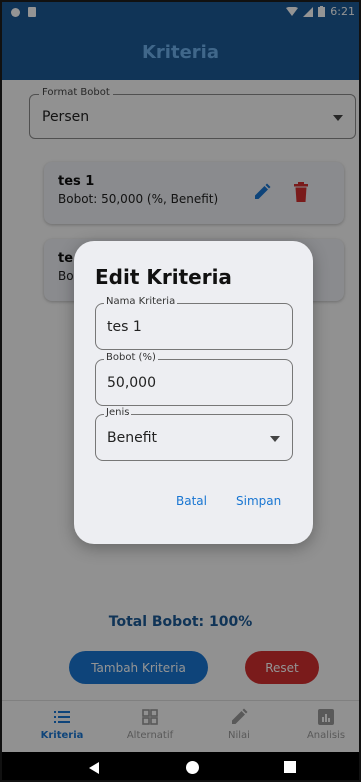 Image resolution: width=361 pixels, height=782 pixels. What do you see at coordinates (15, 12) in the screenshot?
I see `notification-dot-icon` at bounding box center [15, 12].